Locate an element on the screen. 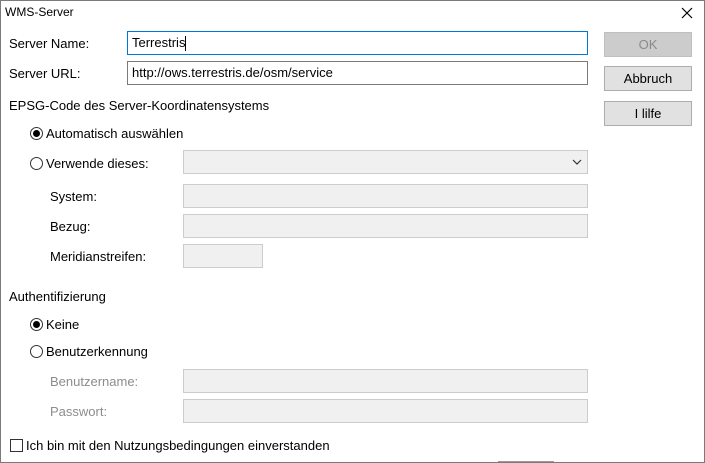  auth-user-radio: Benutzerkennung is located at coordinates (89, 351).